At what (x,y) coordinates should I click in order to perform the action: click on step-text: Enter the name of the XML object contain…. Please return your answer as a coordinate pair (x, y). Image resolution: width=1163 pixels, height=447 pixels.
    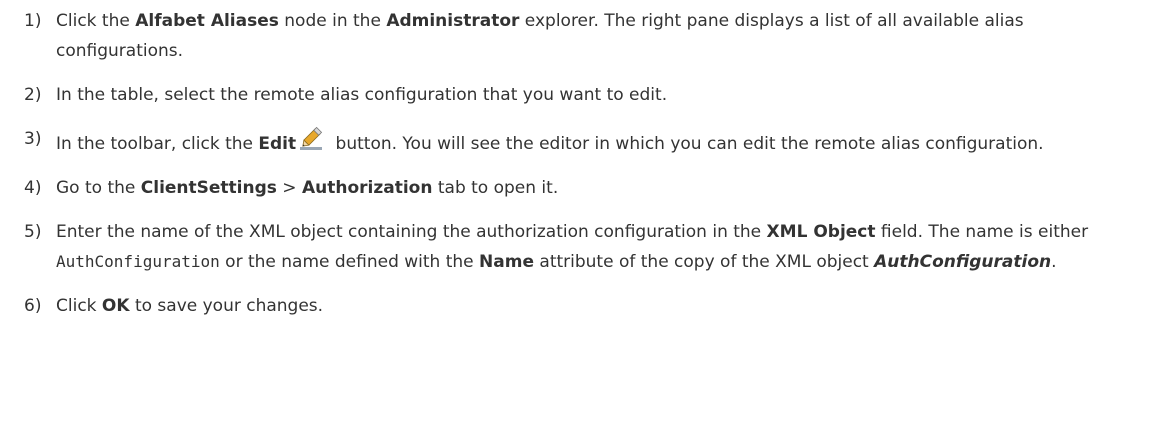
    Looking at the image, I should click on (600, 247).